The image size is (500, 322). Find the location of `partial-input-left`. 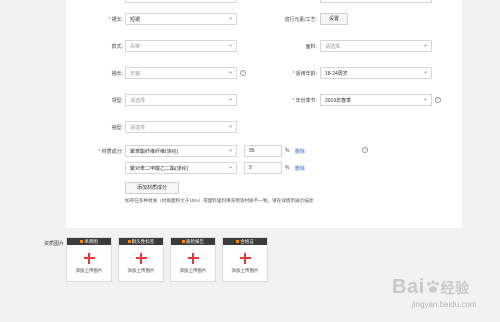

partial-input-left is located at coordinates (181, 1).